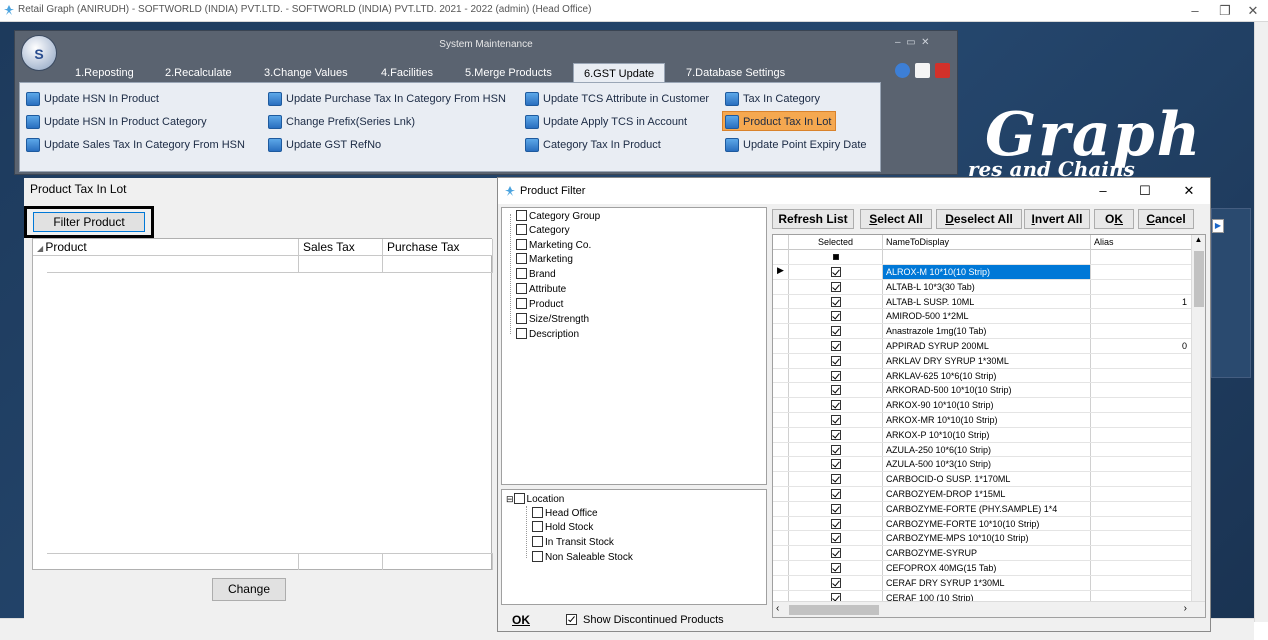 This screenshot has width=1268, height=640. Describe the element at coordinates (942, 70) in the screenshot. I see `exit-icon` at that location.